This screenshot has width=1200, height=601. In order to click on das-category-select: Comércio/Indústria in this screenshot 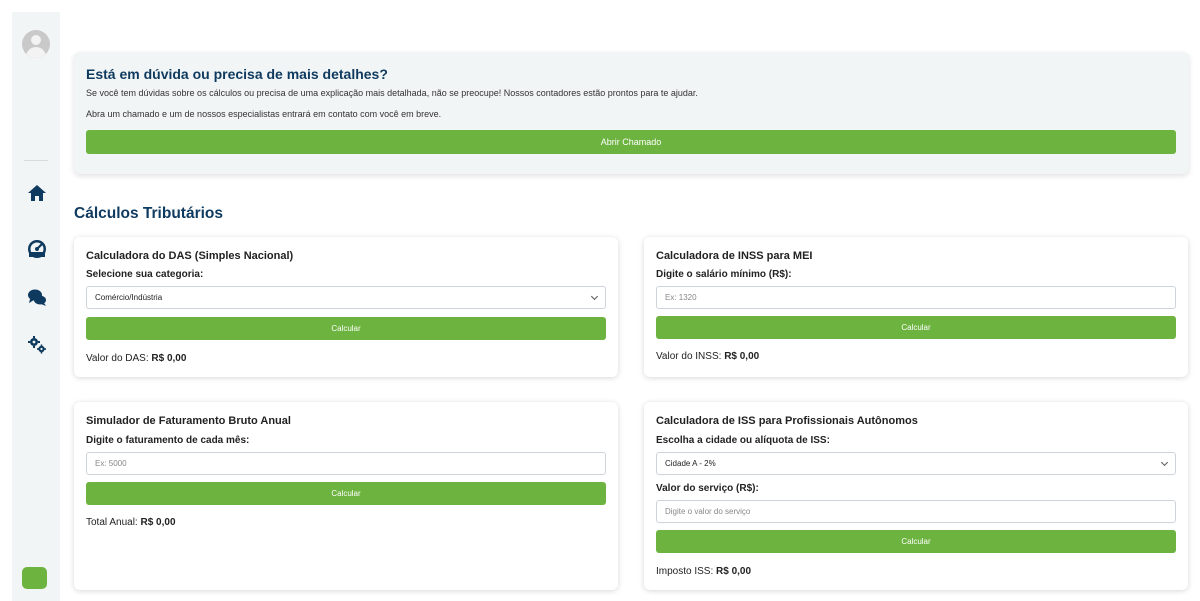, I will do `click(346, 297)`.